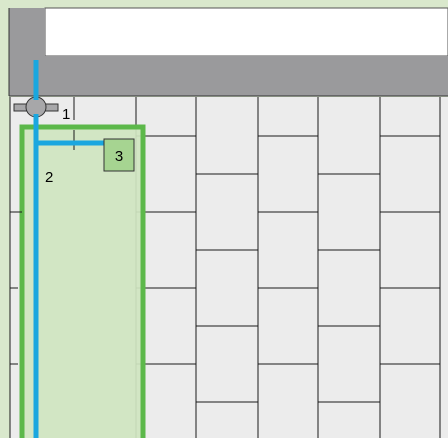 The width and height of the screenshot is (448, 438). Describe the element at coordinates (246, 32) in the screenshot. I see `room-area` at that location.